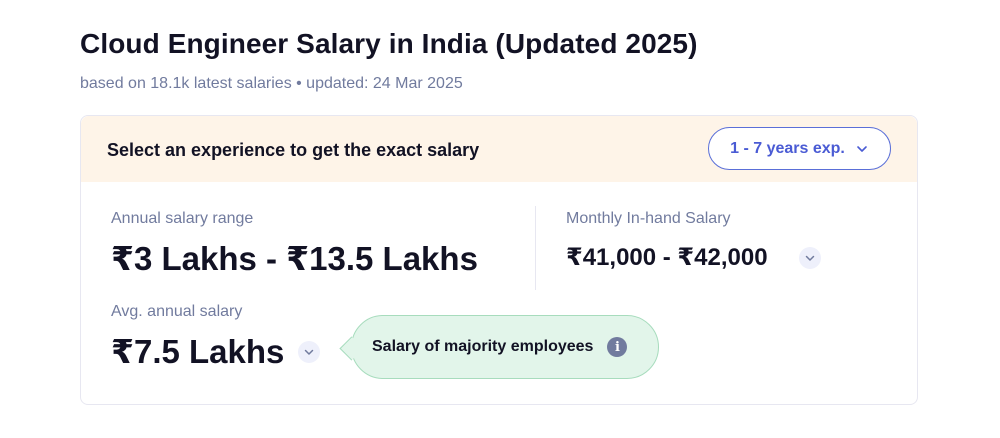  I want to click on avg-annual-value: ₹7.5 Lakhs, so click(198, 351).